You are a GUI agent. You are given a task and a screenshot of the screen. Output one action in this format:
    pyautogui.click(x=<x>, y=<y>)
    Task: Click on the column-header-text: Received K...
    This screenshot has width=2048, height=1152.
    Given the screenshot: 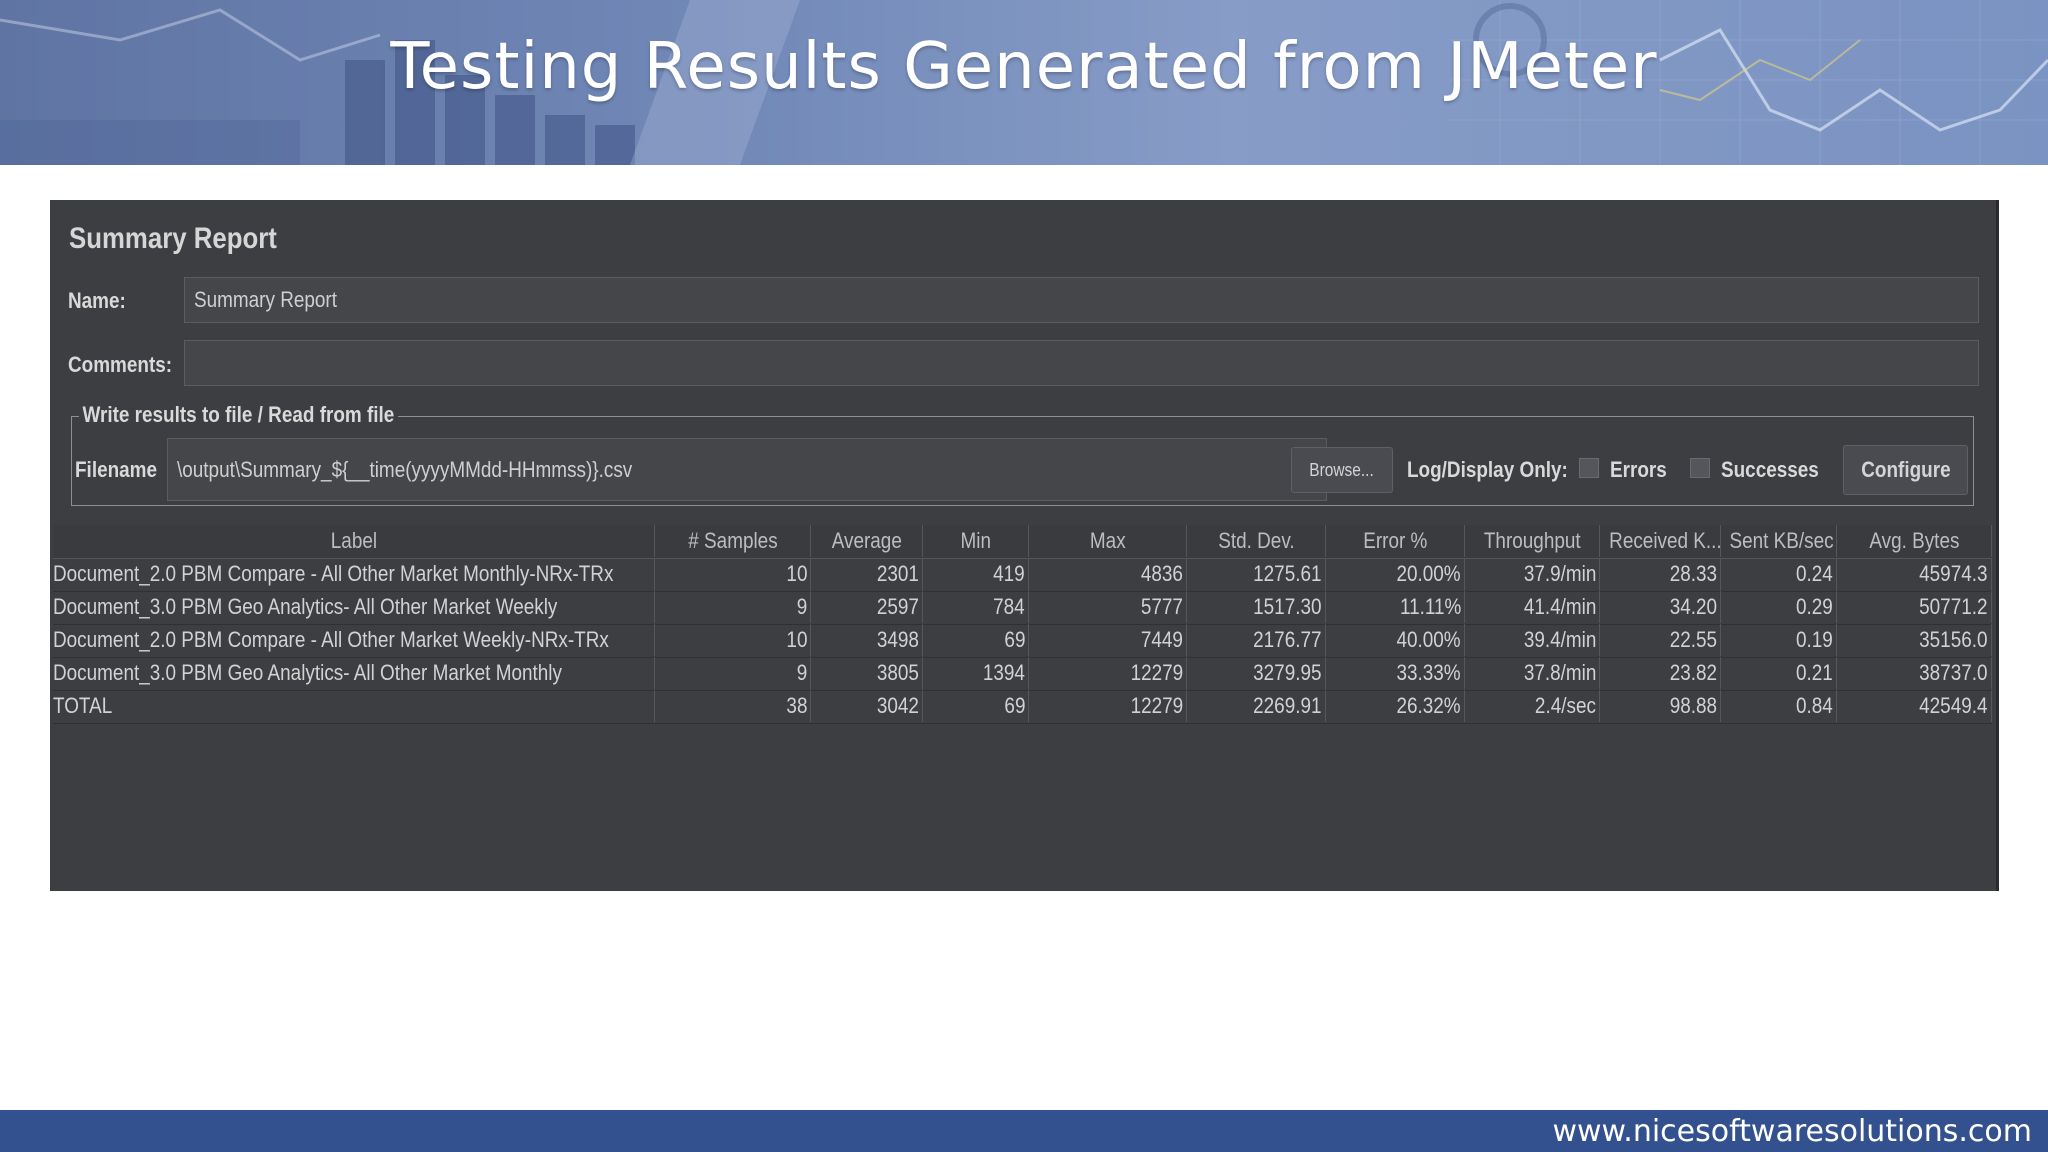 What is the action you would take?
    pyautogui.click(x=1665, y=540)
    